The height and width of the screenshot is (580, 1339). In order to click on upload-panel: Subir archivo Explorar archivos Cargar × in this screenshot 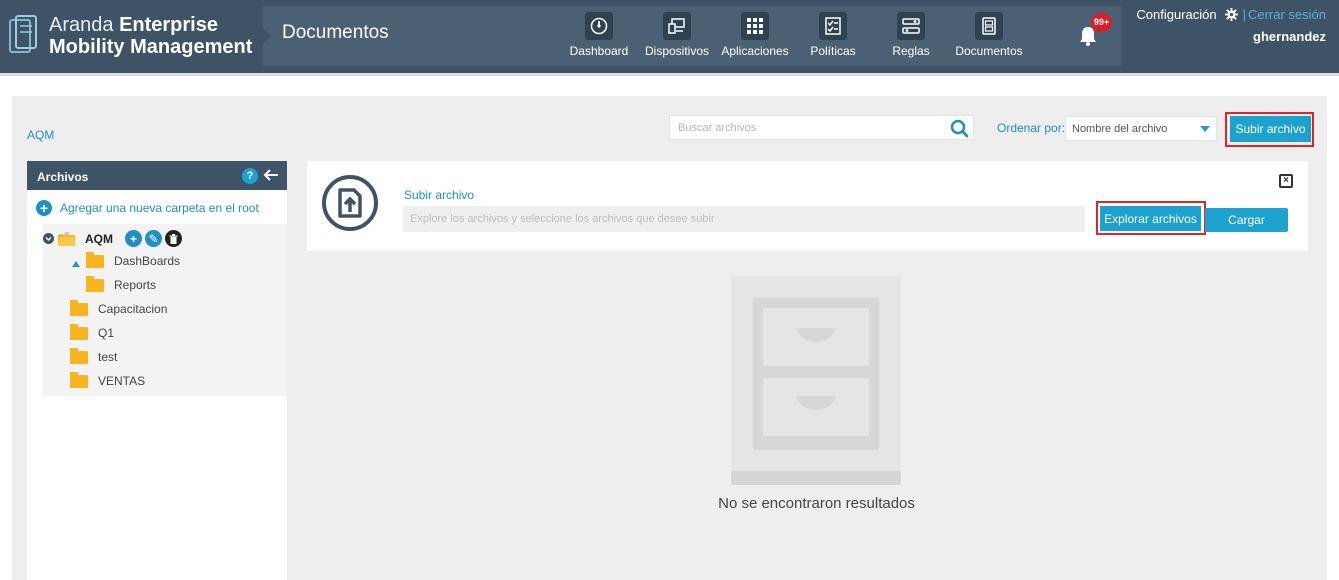, I will do `click(807, 206)`.